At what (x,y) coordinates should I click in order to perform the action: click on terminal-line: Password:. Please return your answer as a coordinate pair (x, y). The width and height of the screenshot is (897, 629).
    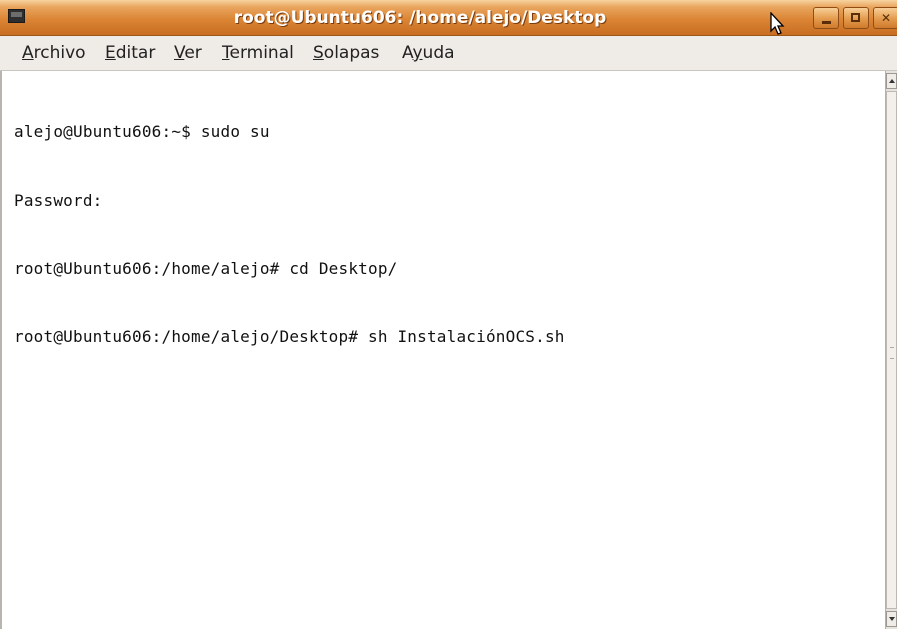
    Looking at the image, I should click on (58, 200).